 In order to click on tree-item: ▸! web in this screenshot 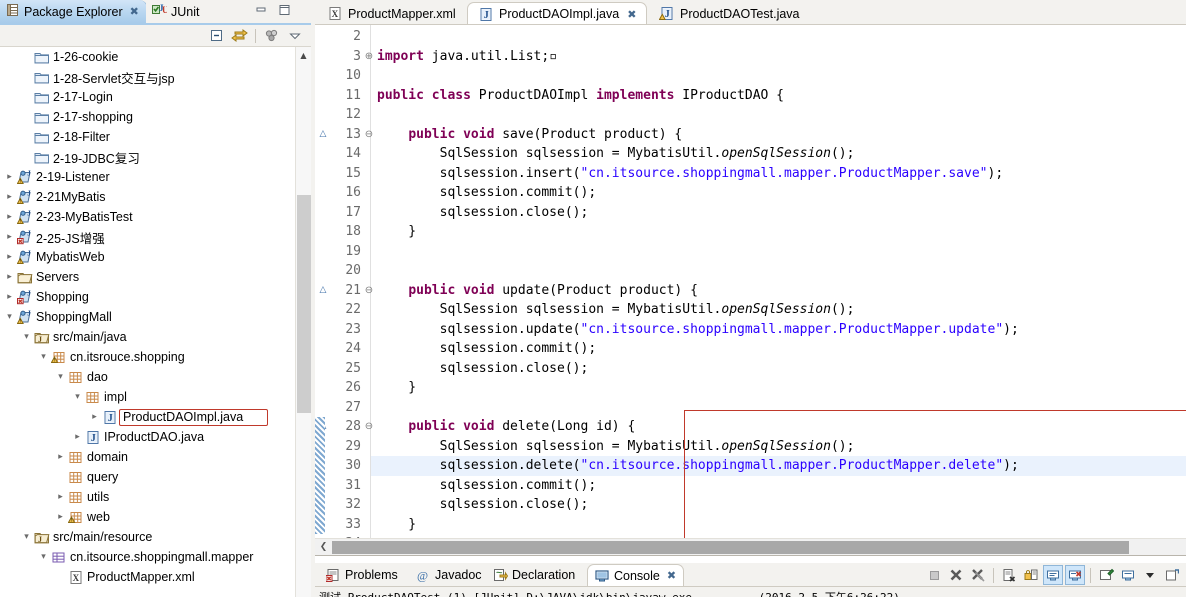, I will do `click(147, 517)`.